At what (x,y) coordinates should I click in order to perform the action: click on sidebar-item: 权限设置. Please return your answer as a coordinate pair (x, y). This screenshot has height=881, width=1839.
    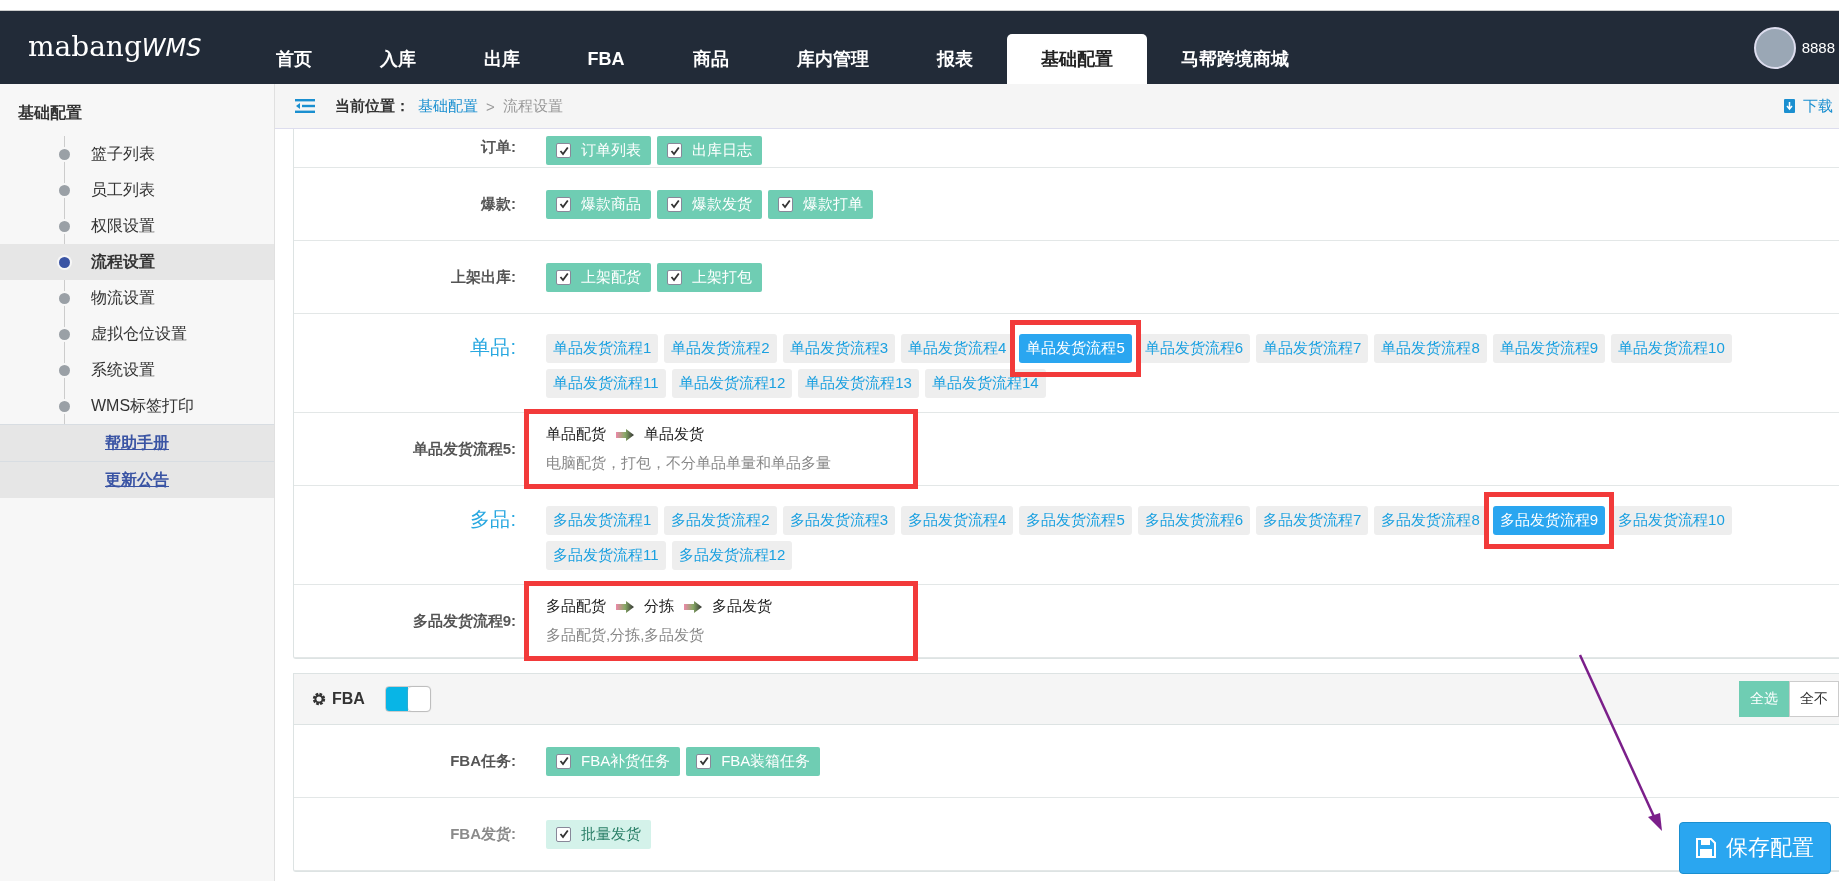
    Looking at the image, I should click on (137, 226).